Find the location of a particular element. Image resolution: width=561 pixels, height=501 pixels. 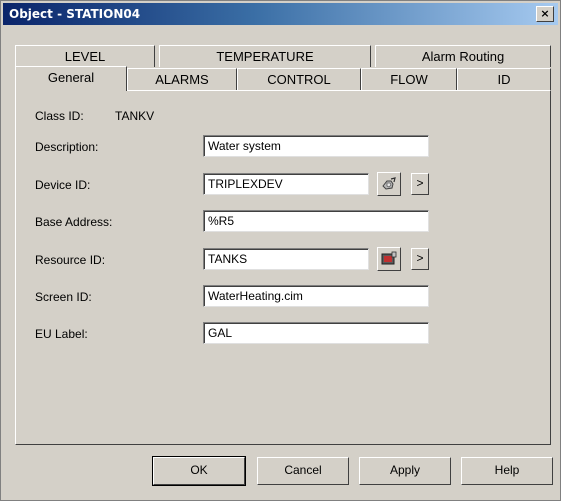

cancel-button: Cancel is located at coordinates (303, 471).